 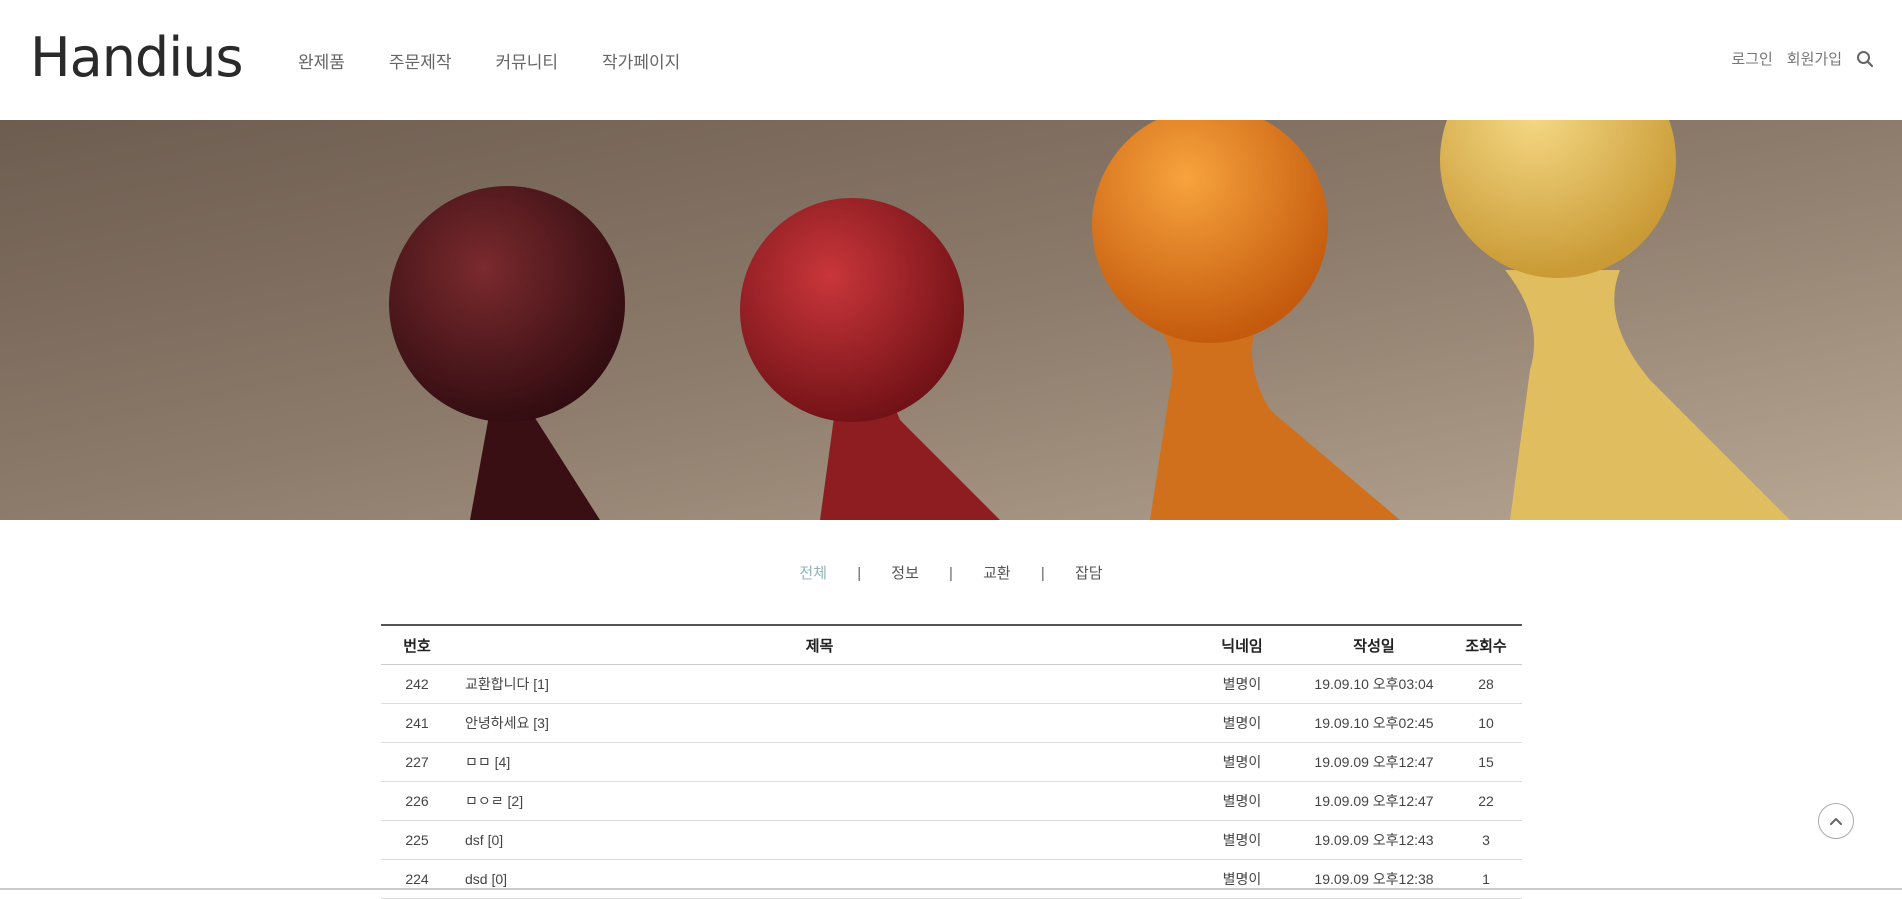 I want to click on search-icon, so click(x=1865, y=59).